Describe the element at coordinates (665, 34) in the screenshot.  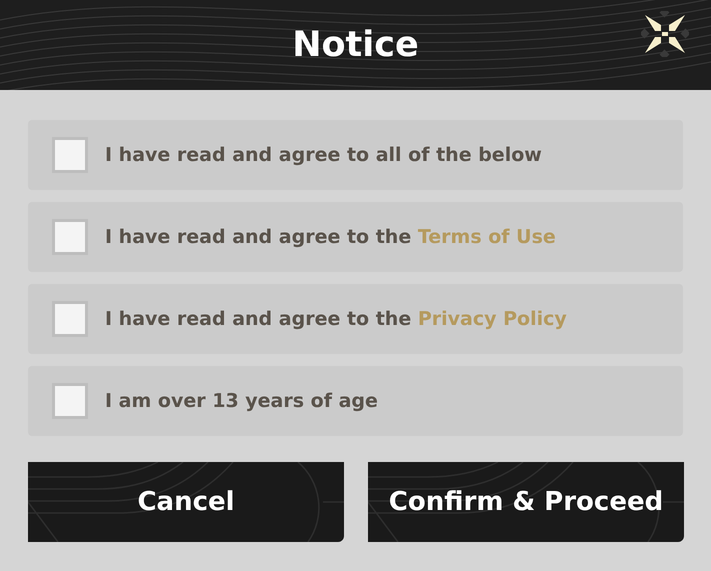
I see `close-button` at that location.